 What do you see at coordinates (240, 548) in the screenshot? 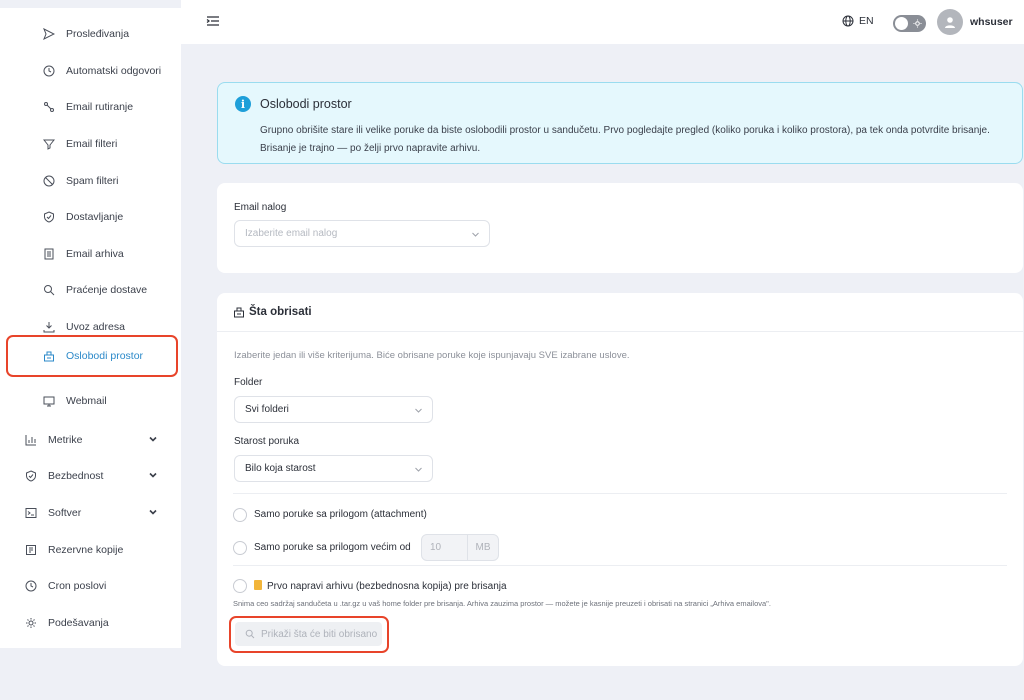
I see `larger-than-checkbox` at bounding box center [240, 548].